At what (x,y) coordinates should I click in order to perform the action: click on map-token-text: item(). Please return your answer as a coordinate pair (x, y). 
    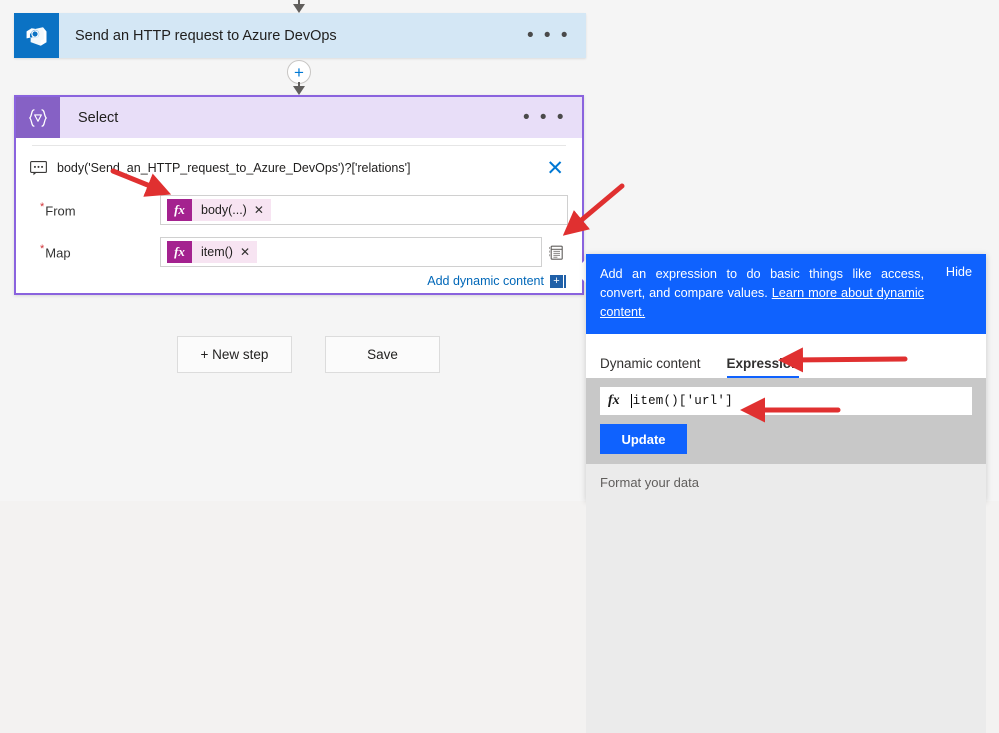
    Looking at the image, I should click on (217, 252).